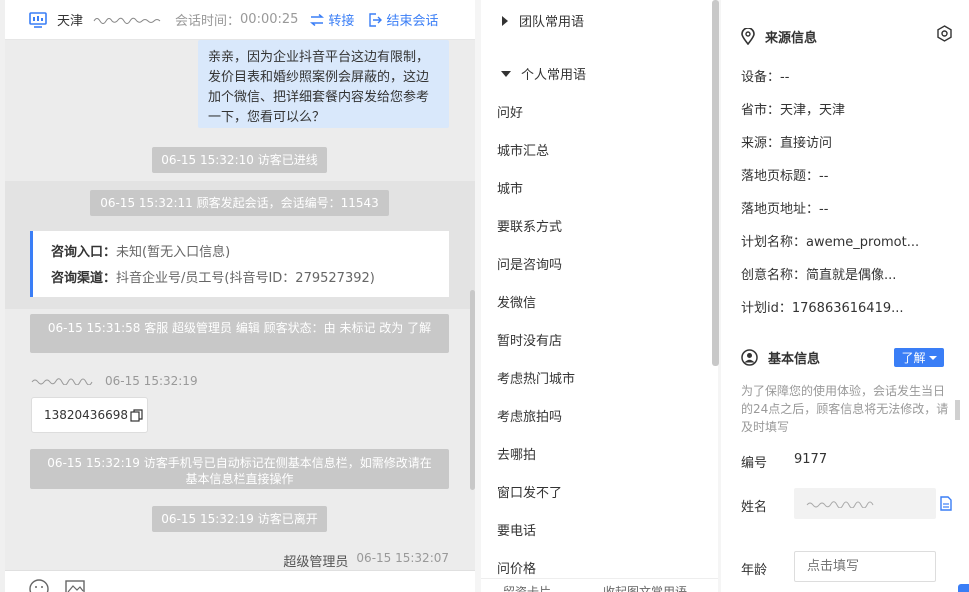 The image size is (969, 592). I want to click on name-signature-image, so click(840, 504).